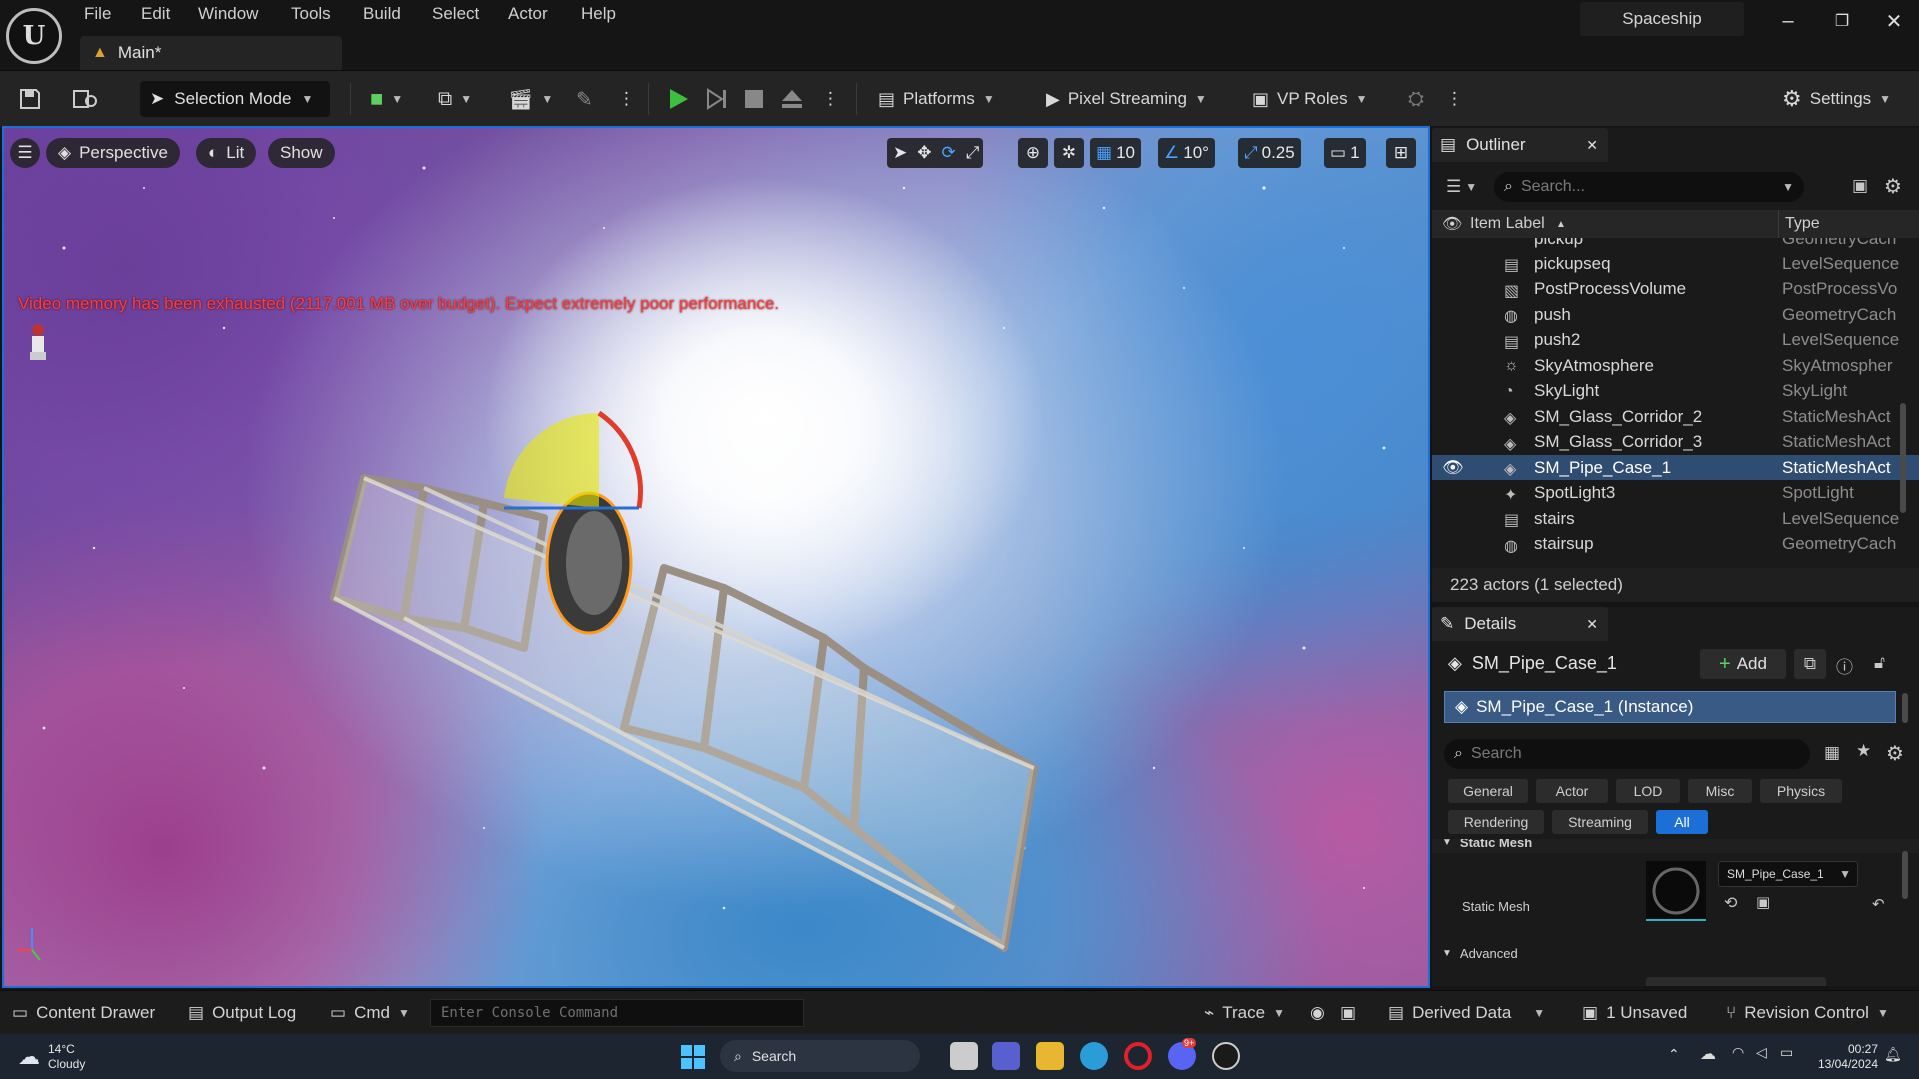 The width and height of the screenshot is (1919, 1079). What do you see at coordinates (1836, 99) in the screenshot?
I see `settings-button: ⚙ Settings ▼` at bounding box center [1836, 99].